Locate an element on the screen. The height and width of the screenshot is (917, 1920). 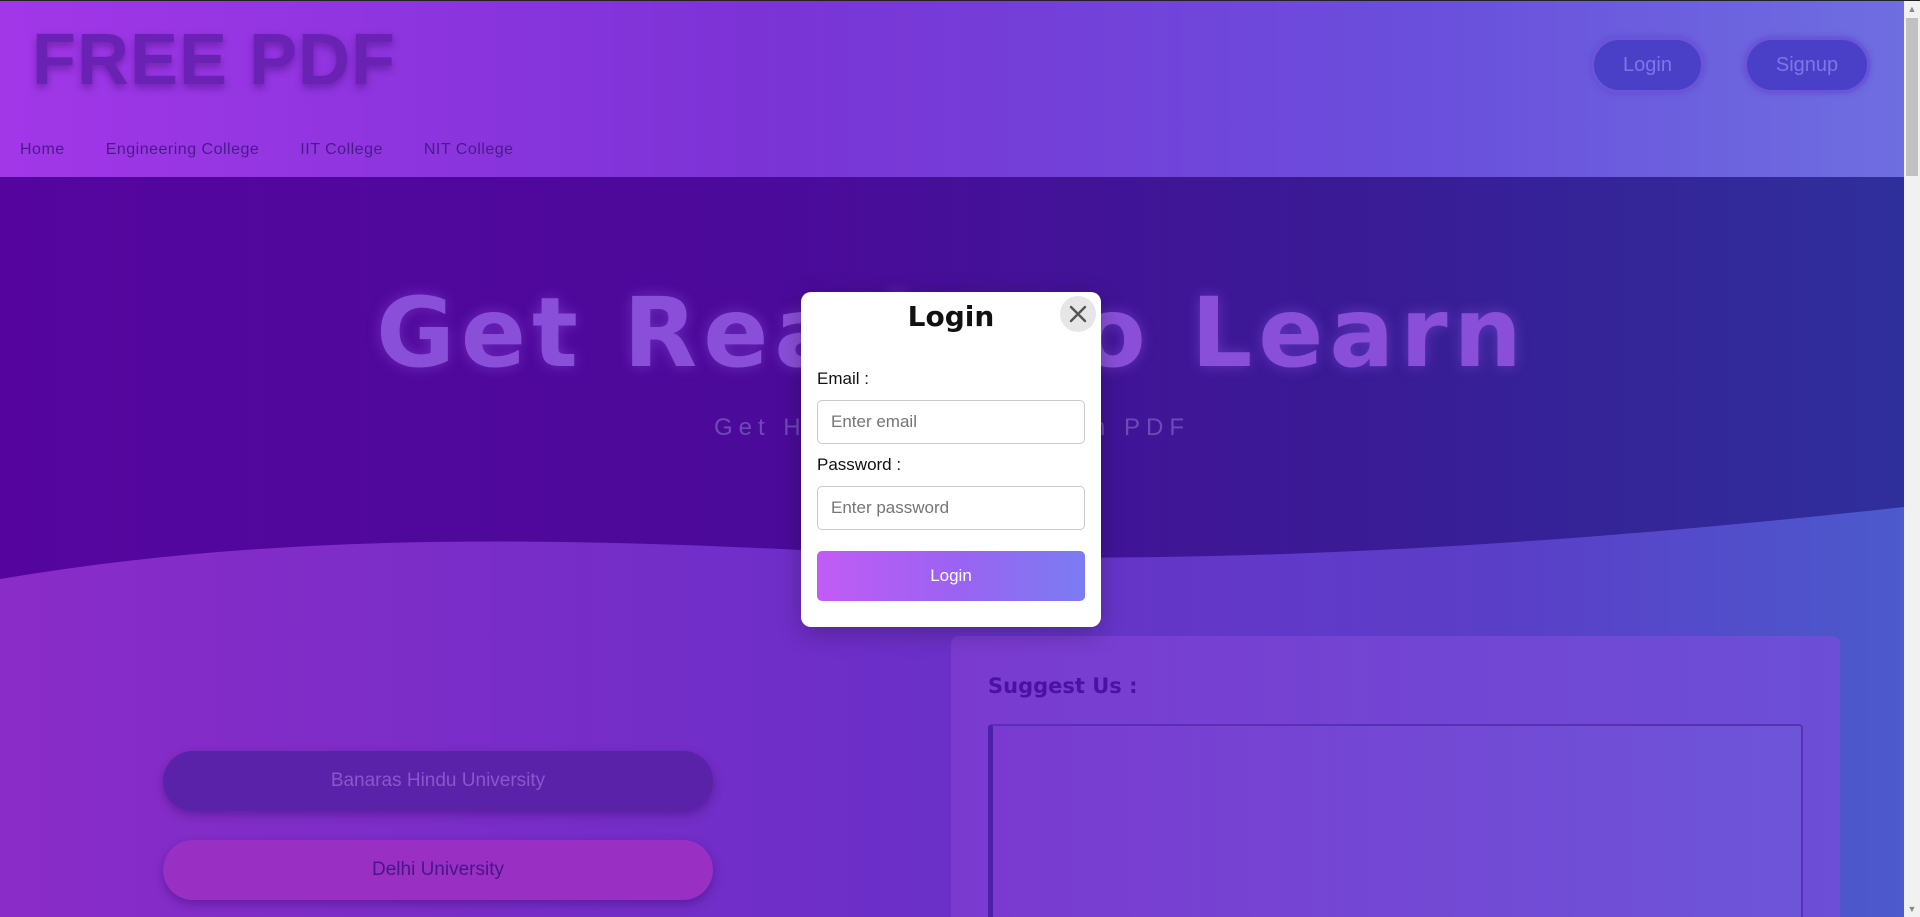
university-button-bhu: Banaras Hindu University is located at coordinates (438, 781).